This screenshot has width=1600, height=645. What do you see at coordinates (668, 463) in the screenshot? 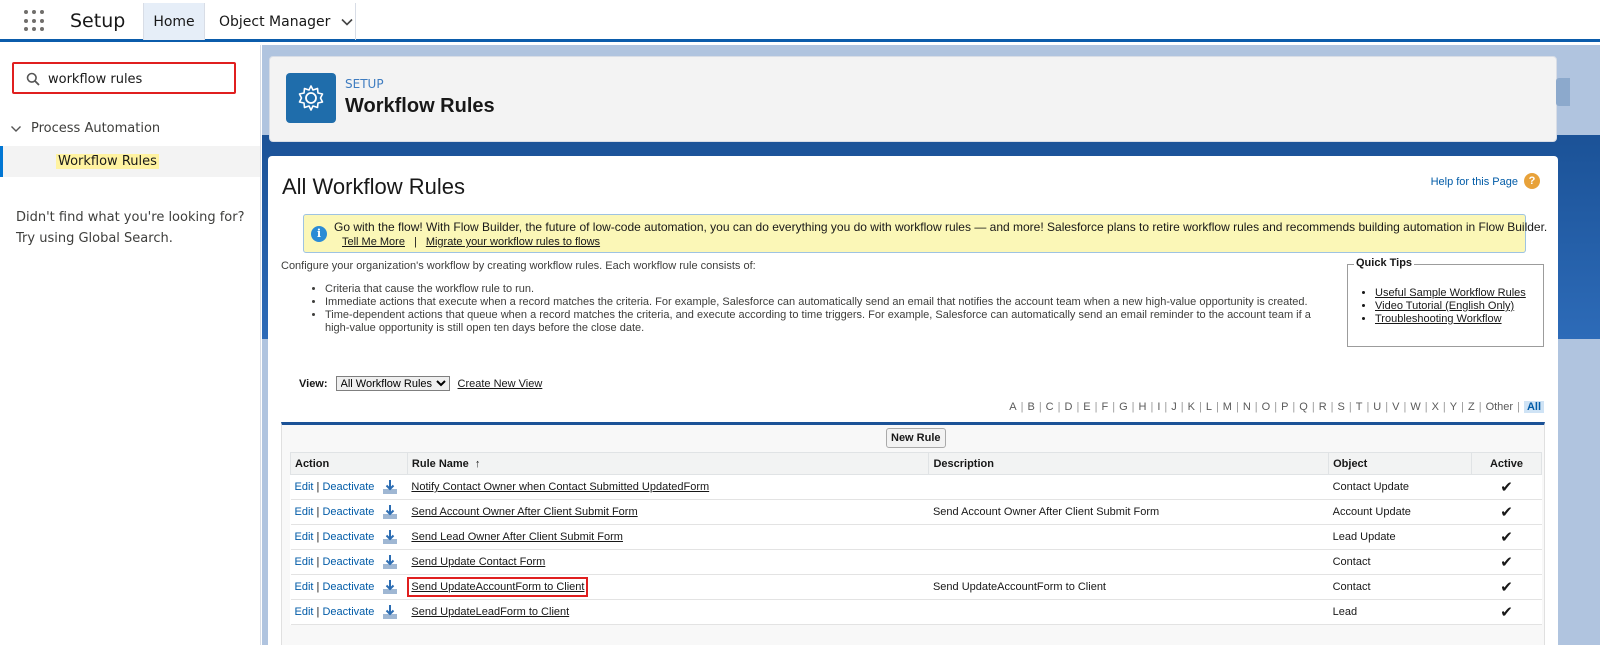
I see `col-header-rule-name: Rule Name ↑` at bounding box center [668, 463].